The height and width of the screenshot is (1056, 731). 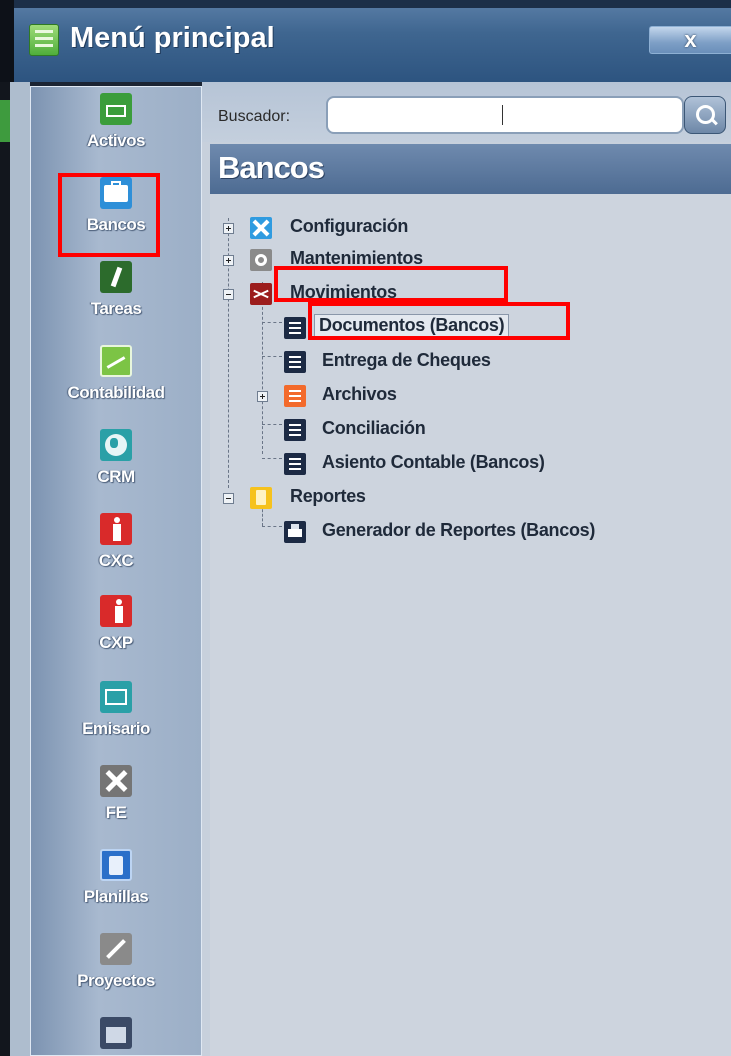 What do you see at coordinates (116, 392) in the screenshot?
I see `sidebar-item-label: Contabilidad` at bounding box center [116, 392].